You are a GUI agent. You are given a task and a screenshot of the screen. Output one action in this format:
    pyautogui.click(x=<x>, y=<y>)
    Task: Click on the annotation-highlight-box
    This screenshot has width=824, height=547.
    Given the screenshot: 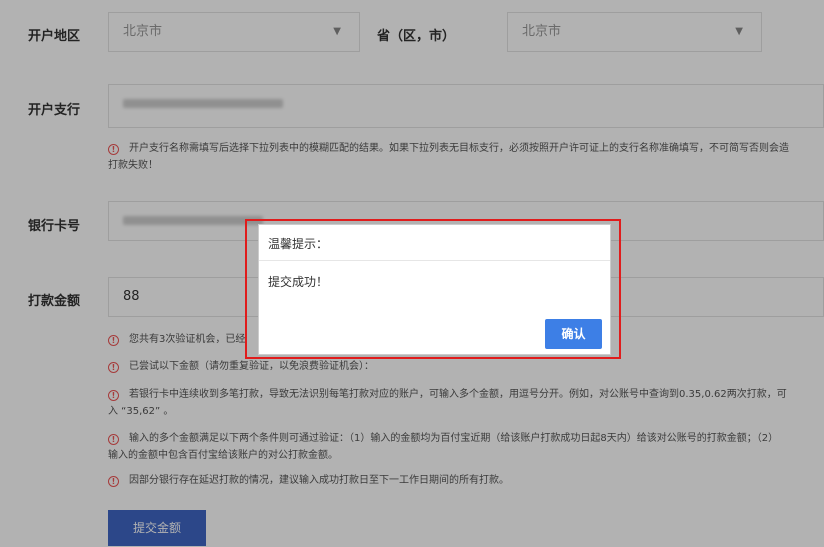 What is the action you would take?
    pyautogui.click(x=433, y=289)
    